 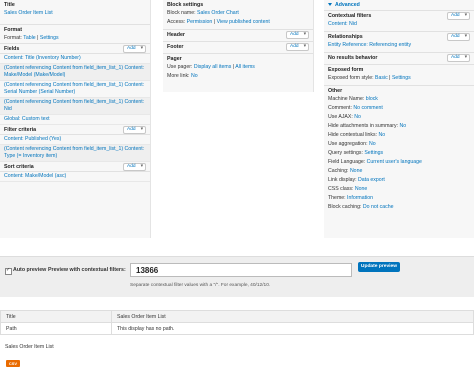 What do you see at coordinates (394, 162) in the screenshot?
I see `other-setting-value-link: Current user's language` at bounding box center [394, 162].